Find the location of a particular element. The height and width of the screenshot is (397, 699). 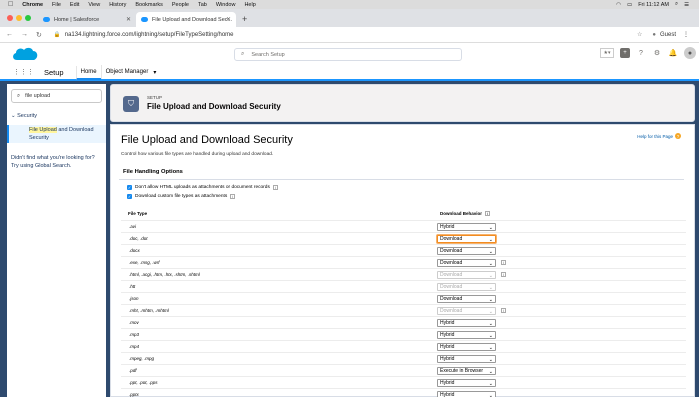

minimize-window-icon is located at coordinates (19, 18).